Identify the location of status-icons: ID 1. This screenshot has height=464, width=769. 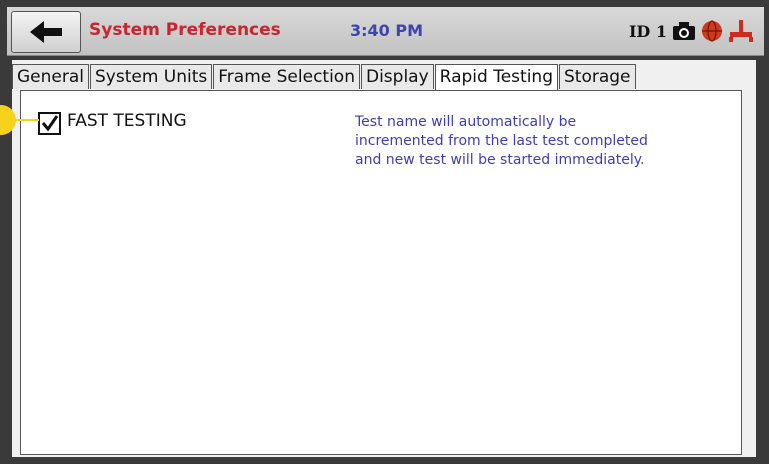
(691, 31).